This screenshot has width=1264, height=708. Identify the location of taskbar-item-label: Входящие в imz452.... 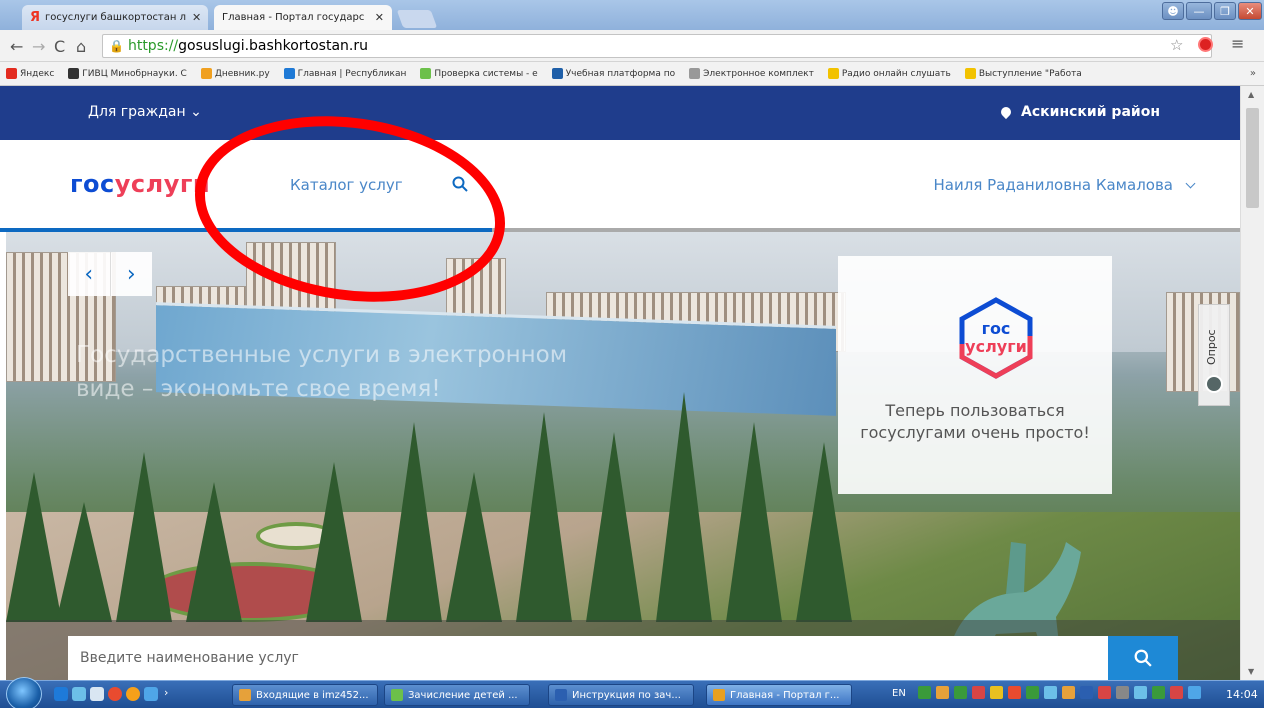
(312, 695).